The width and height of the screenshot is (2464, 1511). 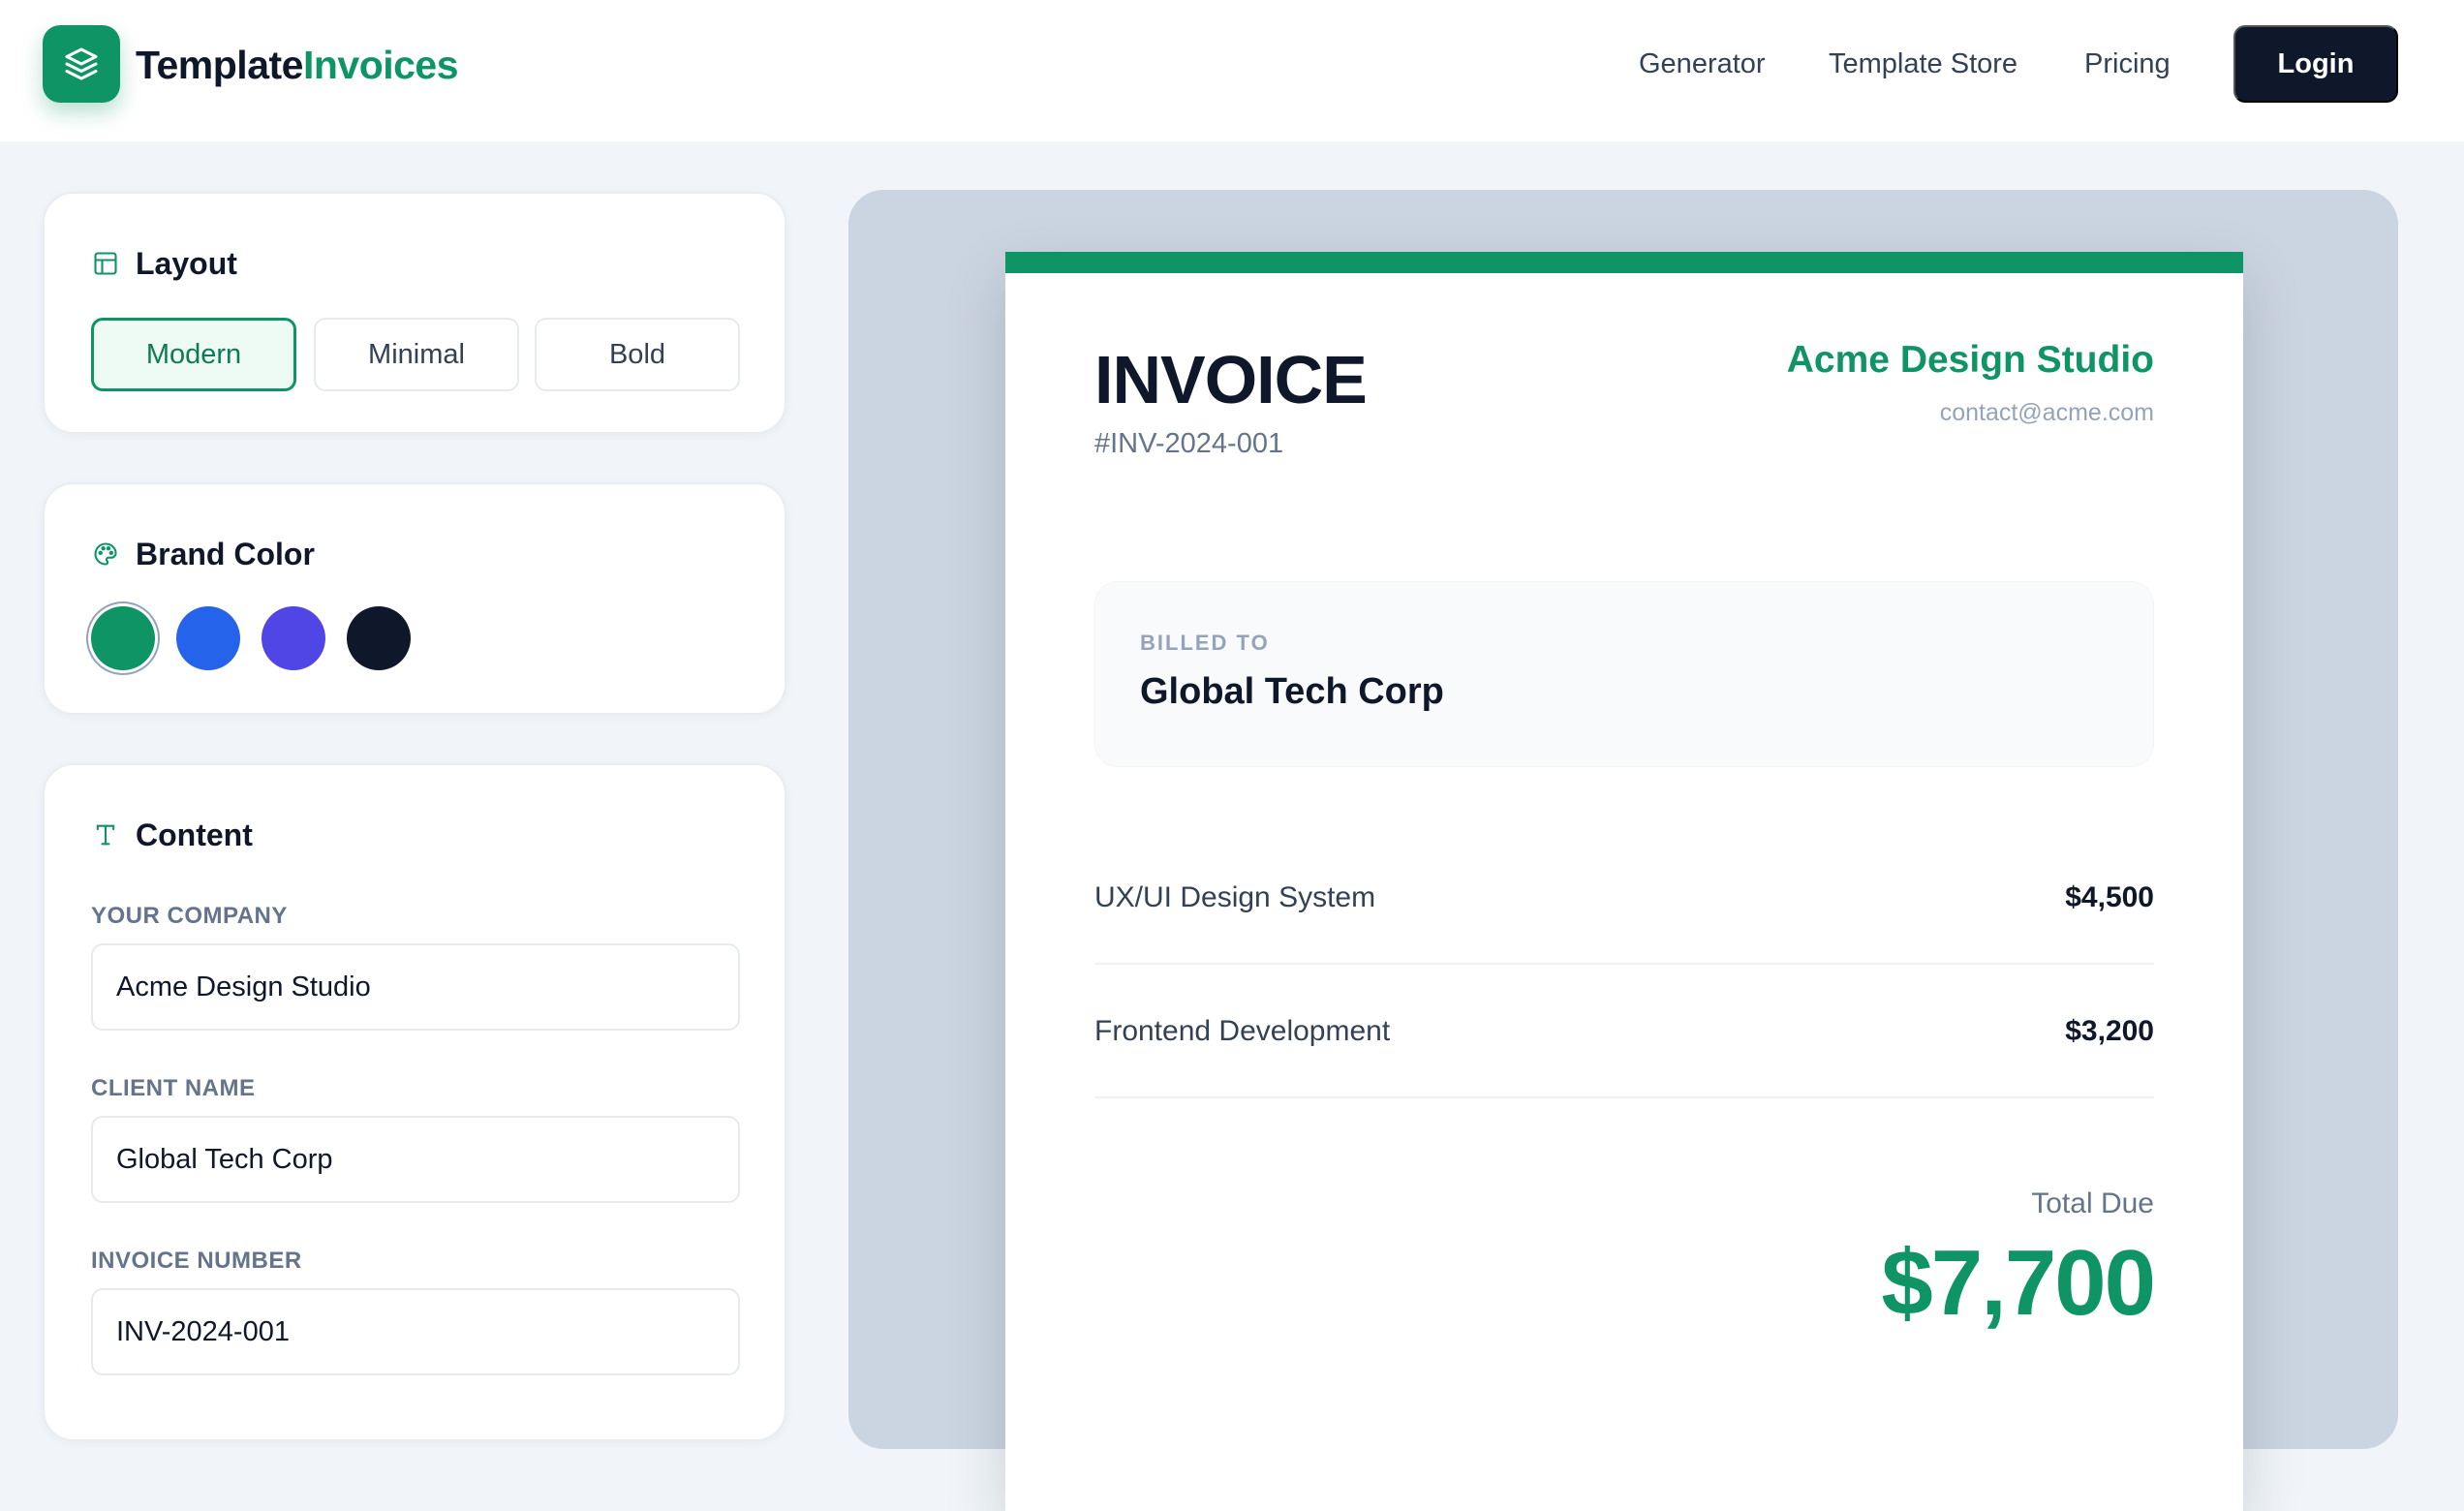 What do you see at coordinates (415, 598) in the screenshot?
I see `brand-color-card: Brand Color` at bounding box center [415, 598].